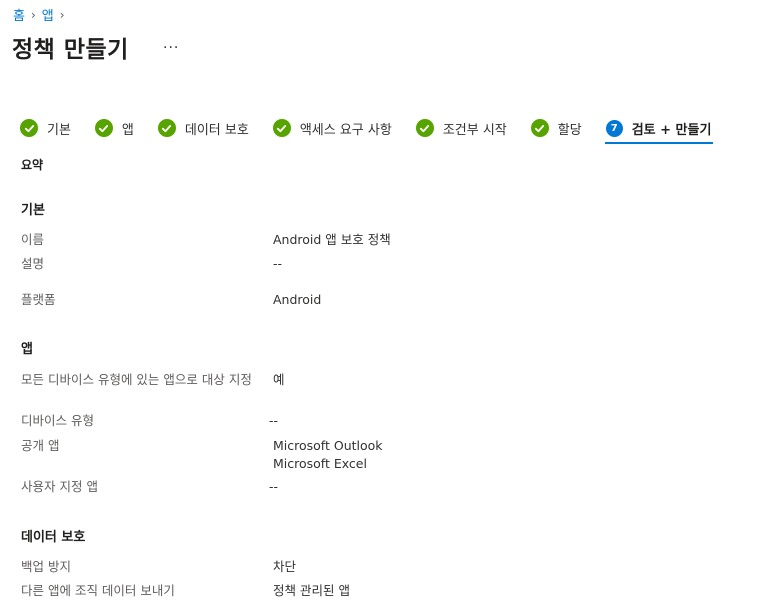  What do you see at coordinates (474, 130) in the screenshot?
I see `tab-label: 조건부 시작` at bounding box center [474, 130].